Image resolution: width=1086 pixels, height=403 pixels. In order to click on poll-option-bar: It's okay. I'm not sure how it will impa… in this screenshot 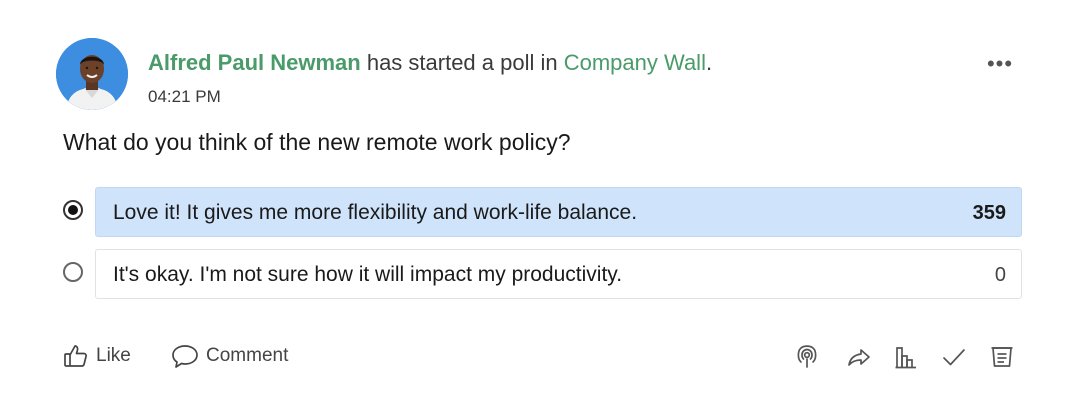, I will do `click(558, 274)`.